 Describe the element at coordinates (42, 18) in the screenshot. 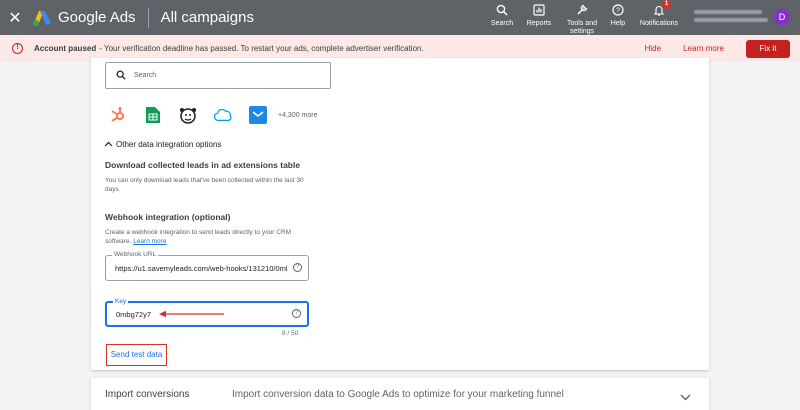

I see `google-ads-logo` at that location.